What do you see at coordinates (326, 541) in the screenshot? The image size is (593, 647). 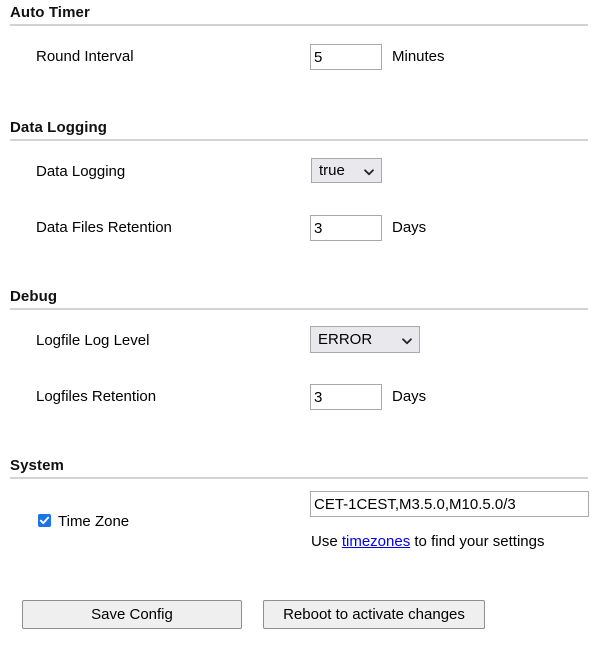 I see `timezone-hint-before: Use` at bounding box center [326, 541].